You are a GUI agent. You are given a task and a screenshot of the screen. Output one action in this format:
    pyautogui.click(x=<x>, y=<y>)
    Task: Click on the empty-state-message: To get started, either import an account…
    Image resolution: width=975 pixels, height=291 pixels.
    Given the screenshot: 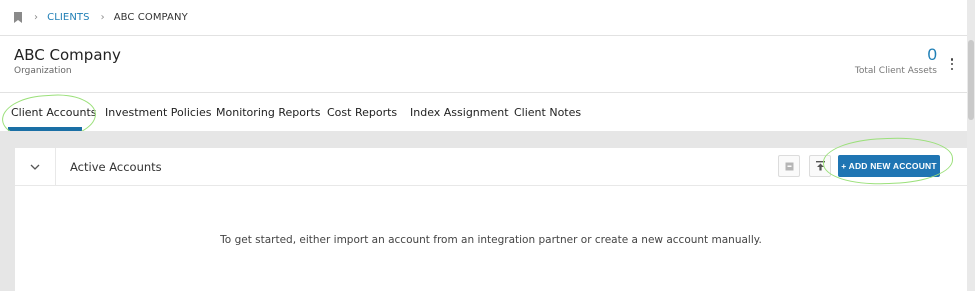 What is the action you would take?
    pyautogui.click(x=491, y=240)
    